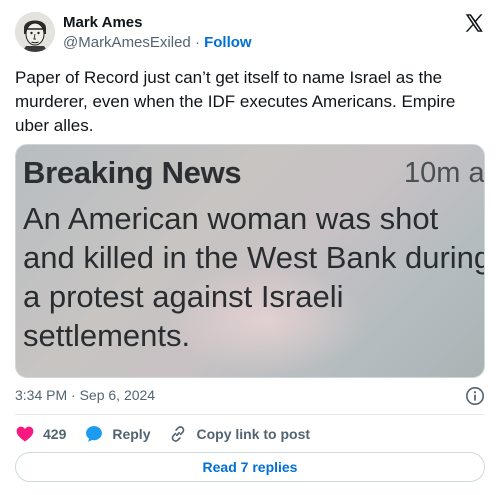  Describe the element at coordinates (94, 434) in the screenshot. I see `speech-bubble-icon` at that location.